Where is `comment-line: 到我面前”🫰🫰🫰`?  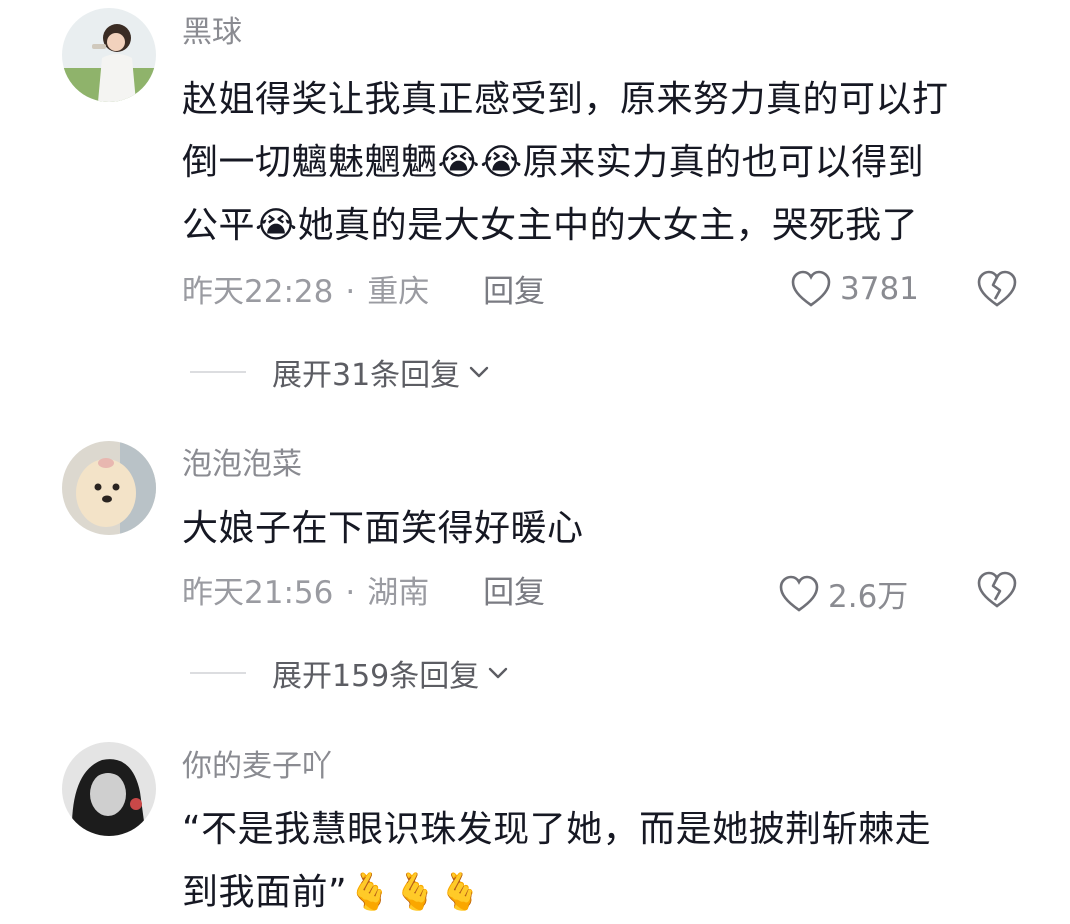 comment-line: 到我面前”🫰🫰🫰 is located at coordinates (333, 892).